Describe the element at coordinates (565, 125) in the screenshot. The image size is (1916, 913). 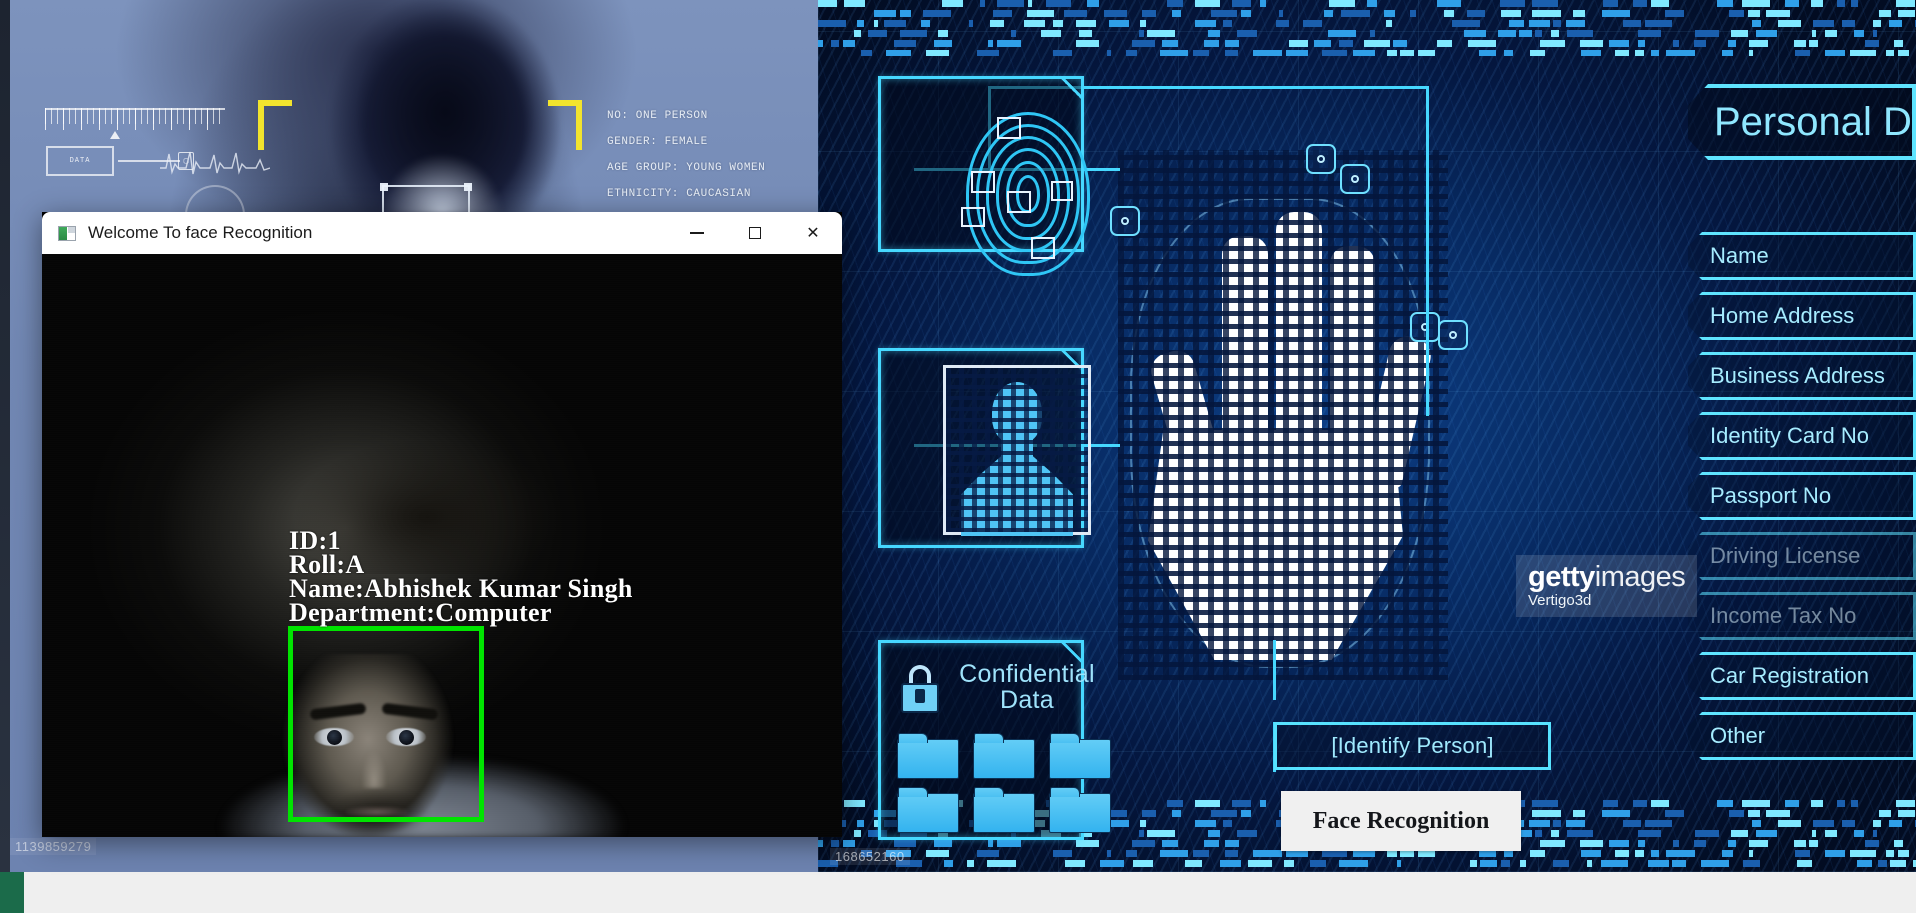
I see `scan-bracket-top-right-icon` at that location.